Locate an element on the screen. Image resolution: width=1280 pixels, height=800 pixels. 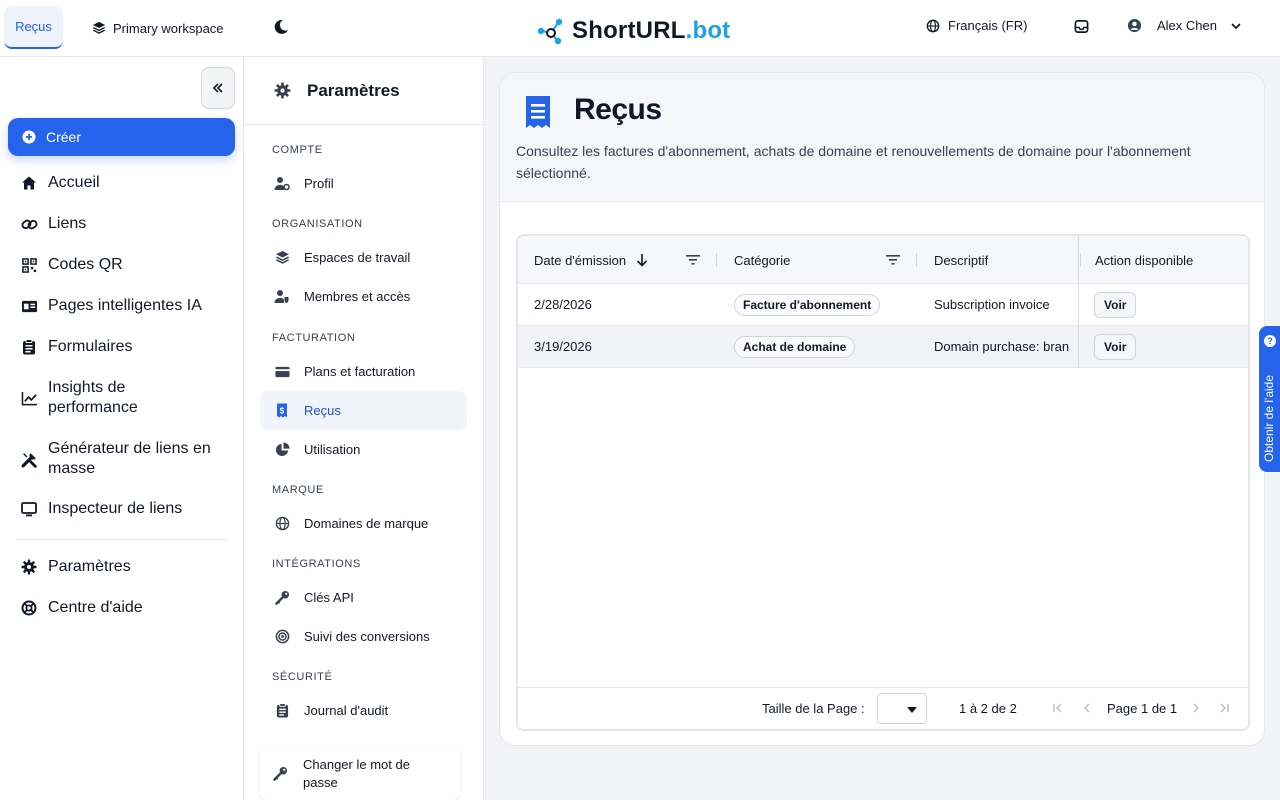
settings-item-conversions: Suivi des conversions is located at coordinates (363, 636).